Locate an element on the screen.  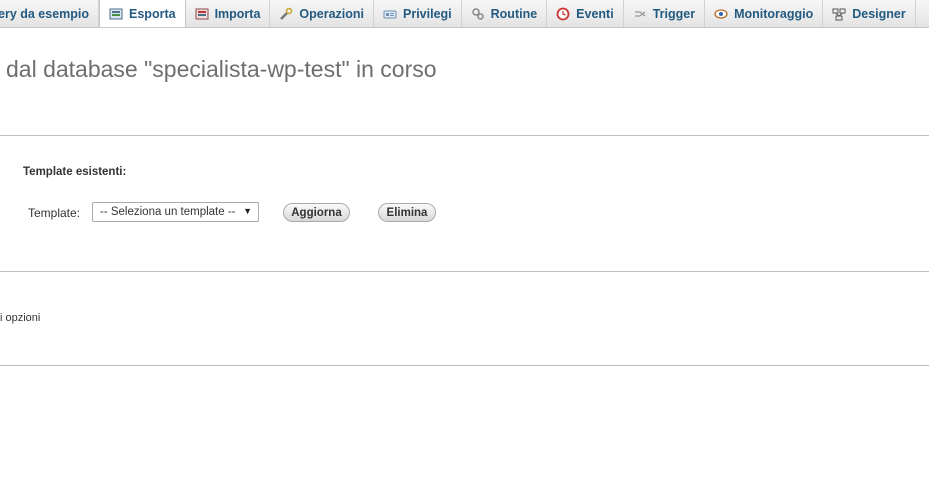
tab-routines: Routine is located at coordinates (505, 13).